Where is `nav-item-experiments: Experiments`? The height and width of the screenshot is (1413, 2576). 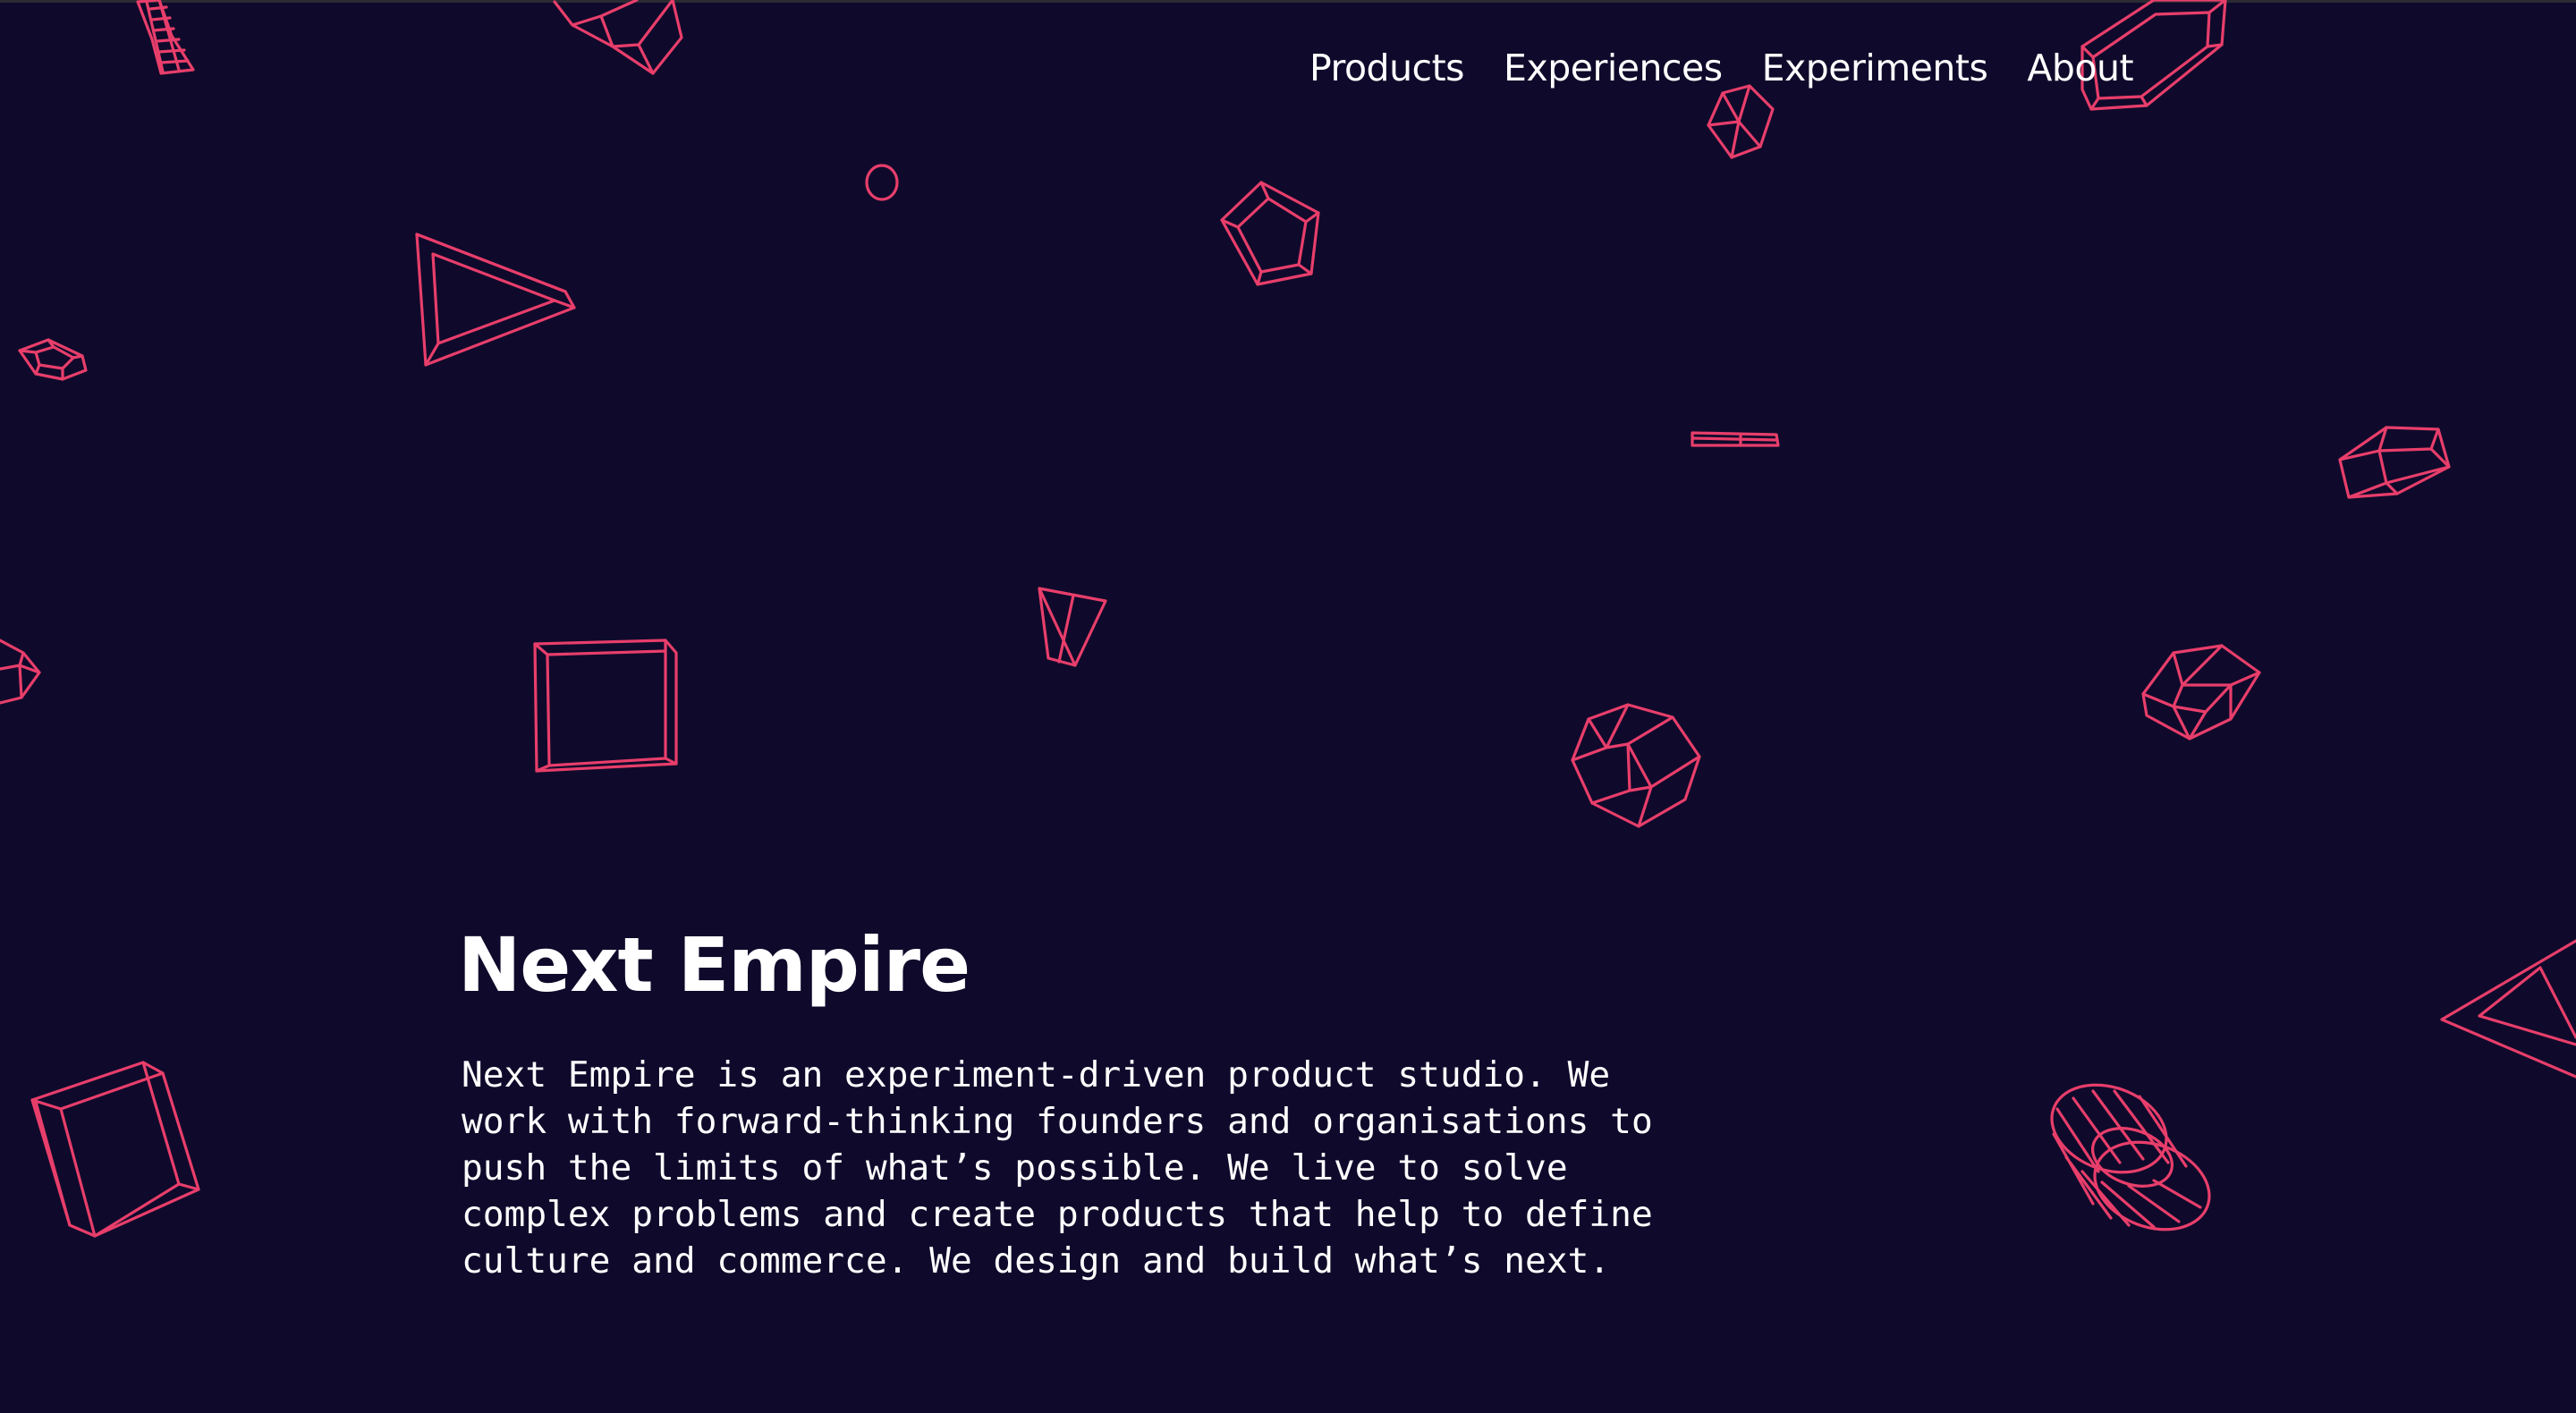
nav-item-experiments: Experiments is located at coordinates (1875, 68).